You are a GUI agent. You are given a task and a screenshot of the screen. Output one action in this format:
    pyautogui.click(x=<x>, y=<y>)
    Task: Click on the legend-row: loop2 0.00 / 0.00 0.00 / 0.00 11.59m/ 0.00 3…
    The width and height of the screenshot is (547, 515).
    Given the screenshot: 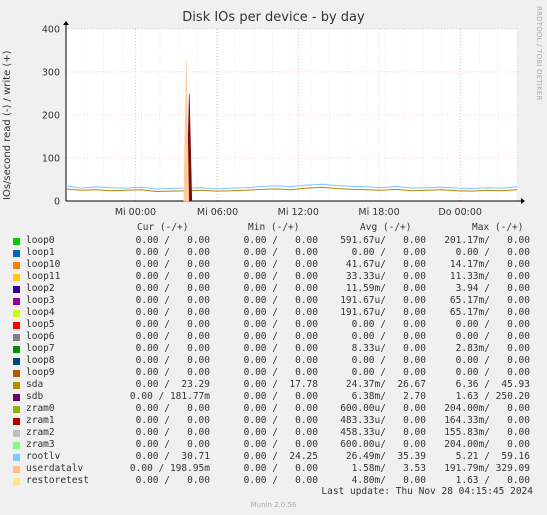 What is the action you would take?
    pyautogui.click(x=273, y=289)
    